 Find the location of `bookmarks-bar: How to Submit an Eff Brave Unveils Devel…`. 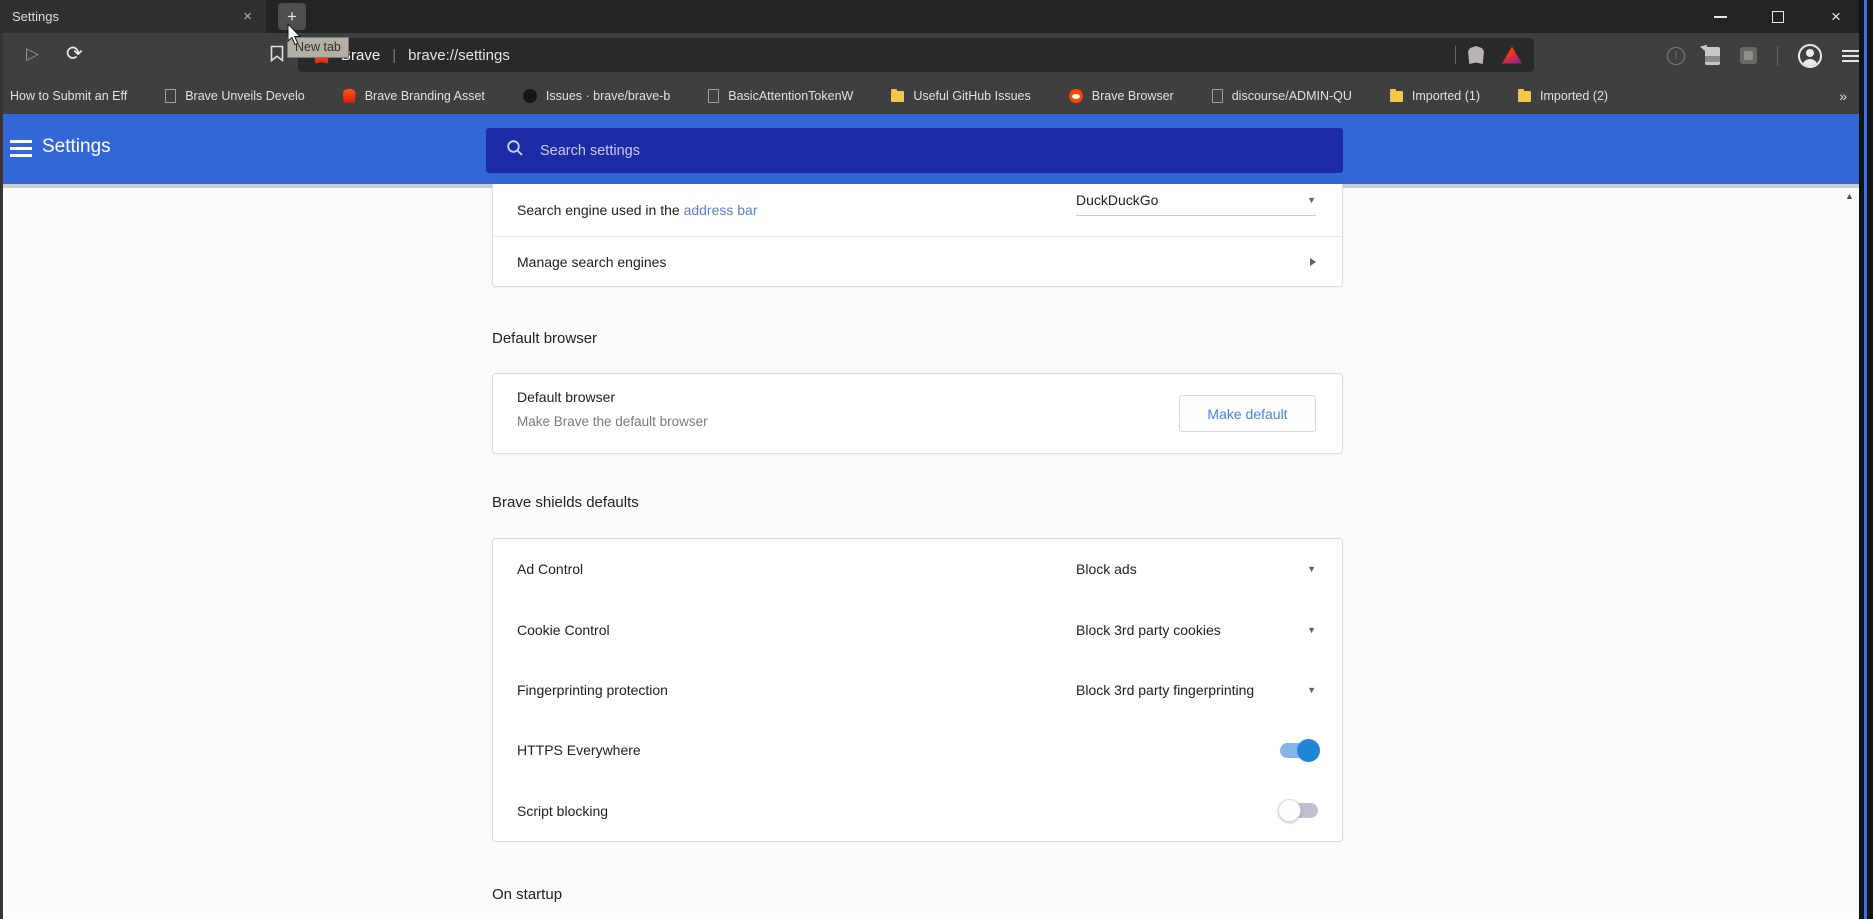

bookmarks-bar: How to Submit an Eff Brave Unveils Devel… is located at coordinates (936, 96).